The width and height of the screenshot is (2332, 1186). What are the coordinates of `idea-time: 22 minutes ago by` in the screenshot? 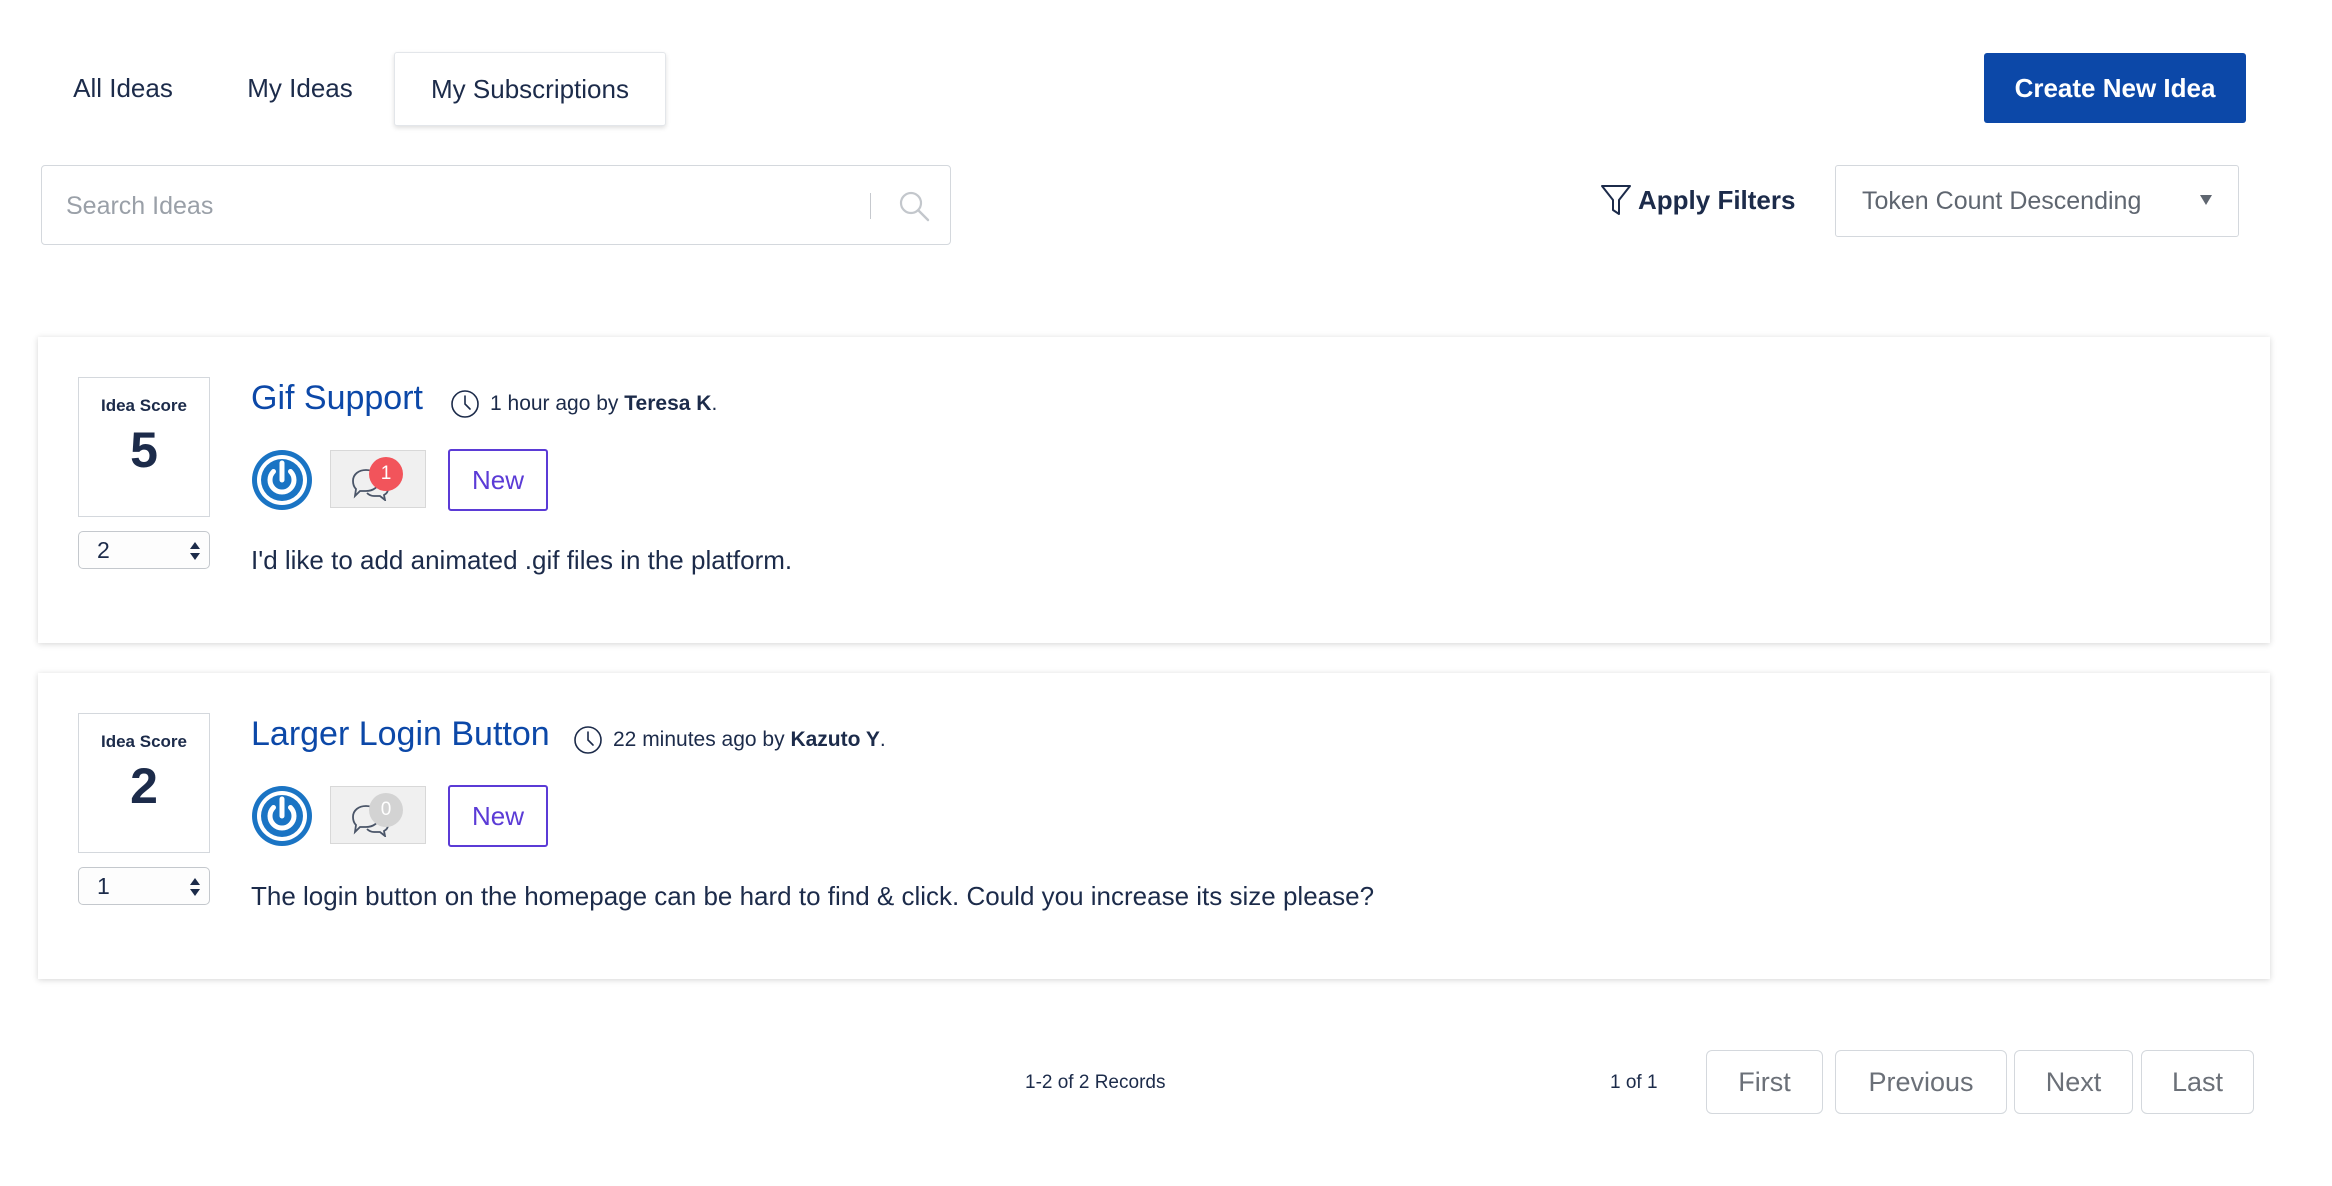 It's located at (699, 739).